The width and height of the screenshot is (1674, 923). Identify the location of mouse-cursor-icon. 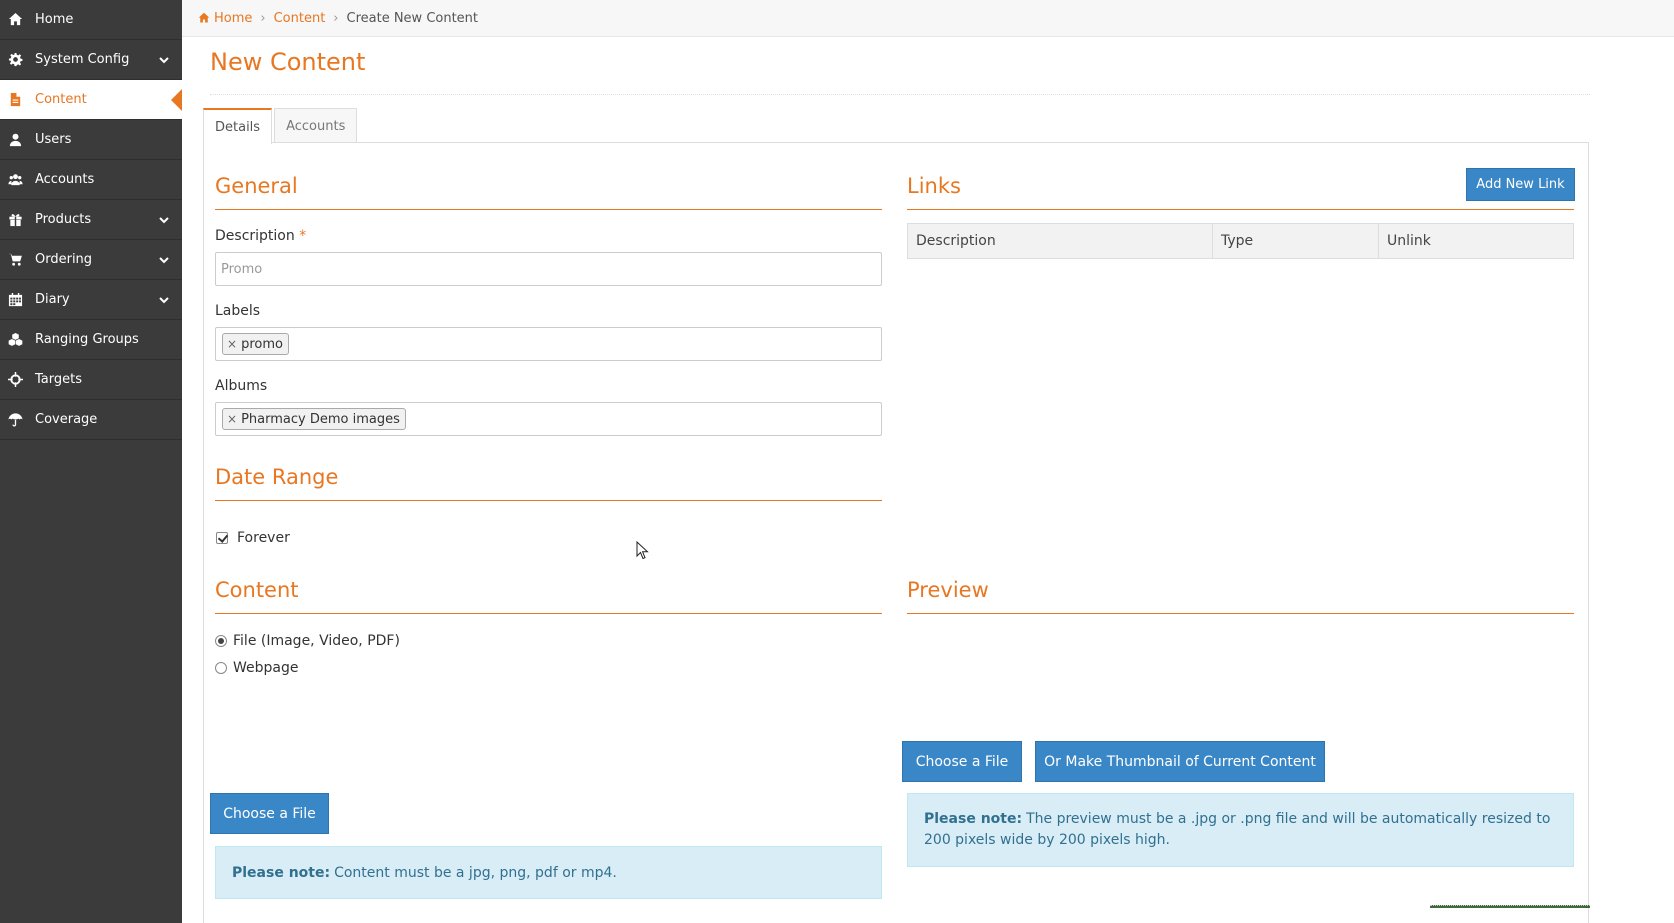
(642, 550).